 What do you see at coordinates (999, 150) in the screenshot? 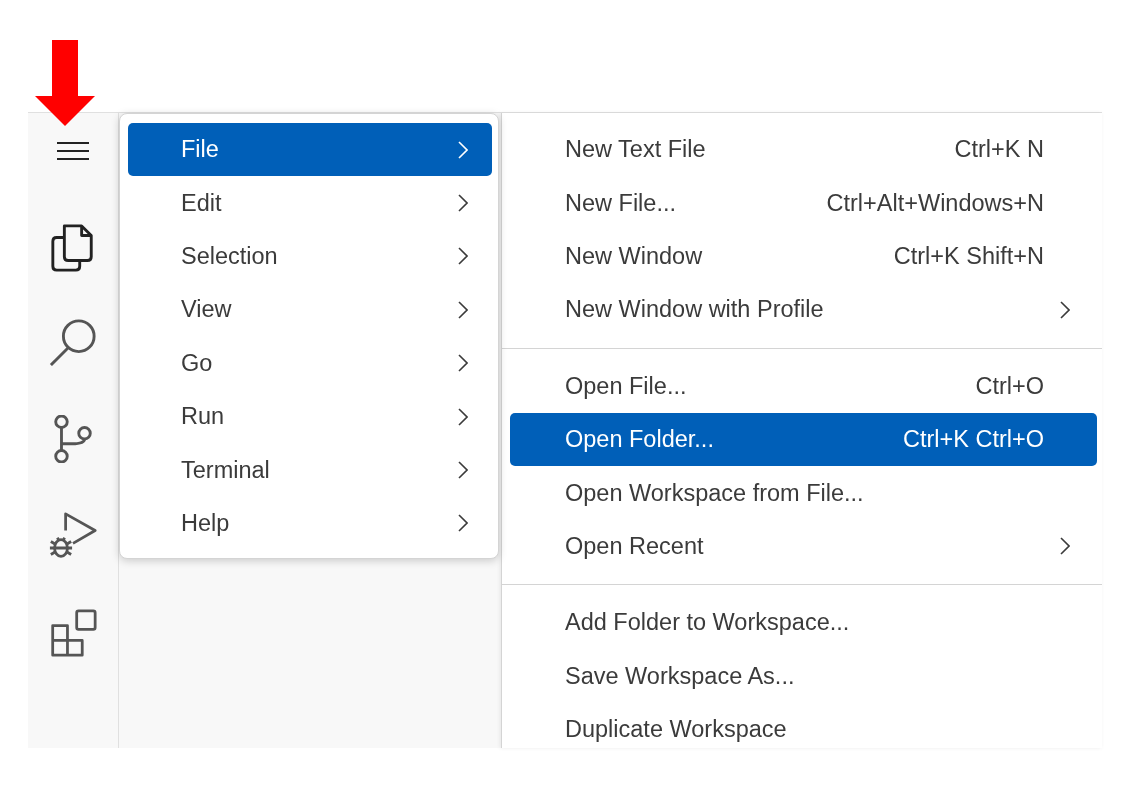
I see `shortcut-text: Ctrl+K N` at bounding box center [999, 150].